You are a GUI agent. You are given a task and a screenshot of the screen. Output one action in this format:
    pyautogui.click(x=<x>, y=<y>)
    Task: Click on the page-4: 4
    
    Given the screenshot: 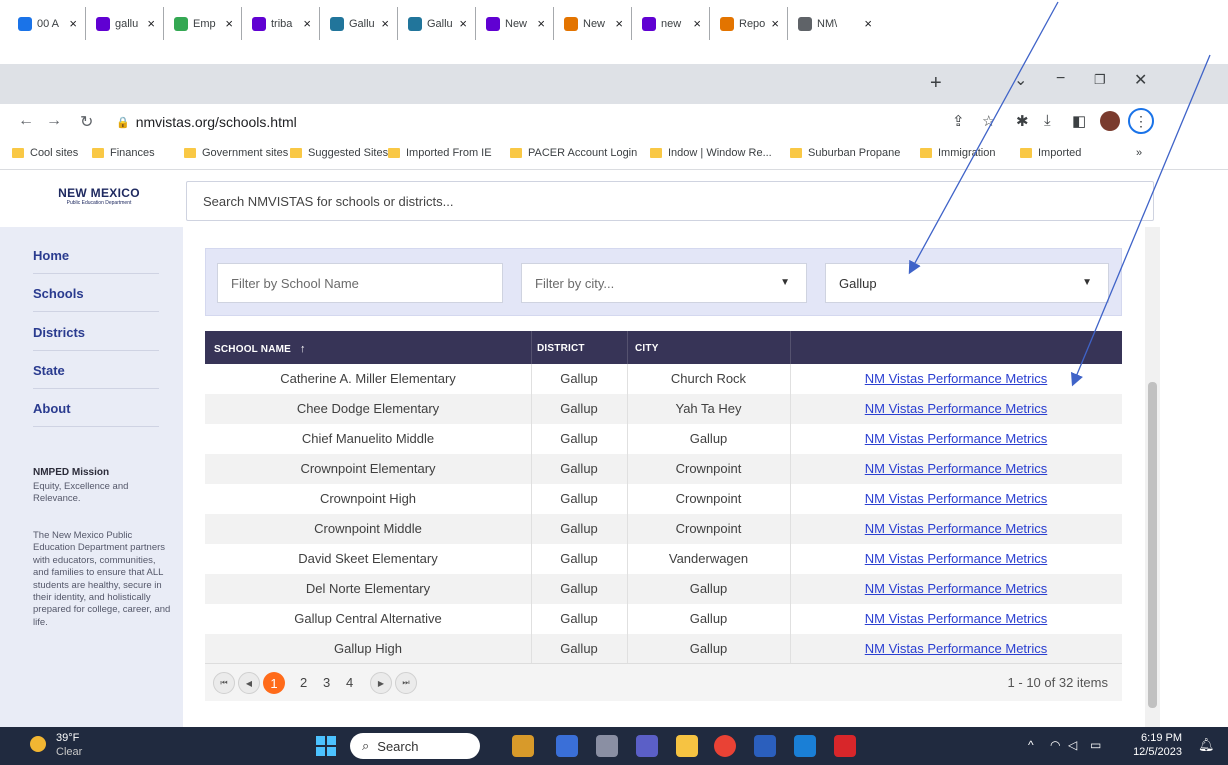 What is the action you would take?
    pyautogui.click(x=349, y=682)
    